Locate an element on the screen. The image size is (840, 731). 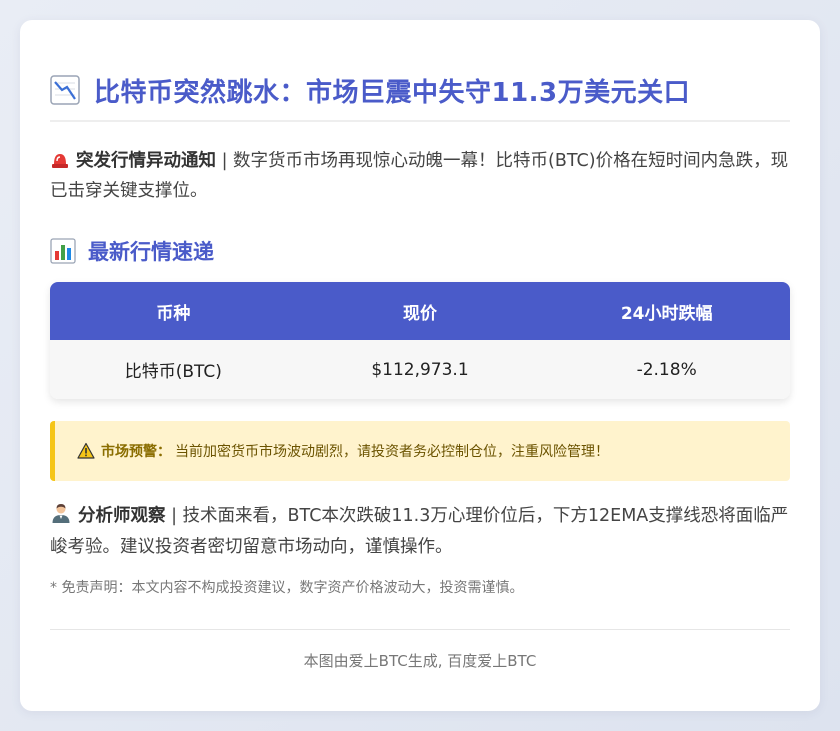
cell-price: $112,973.1 is located at coordinates (420, 369).